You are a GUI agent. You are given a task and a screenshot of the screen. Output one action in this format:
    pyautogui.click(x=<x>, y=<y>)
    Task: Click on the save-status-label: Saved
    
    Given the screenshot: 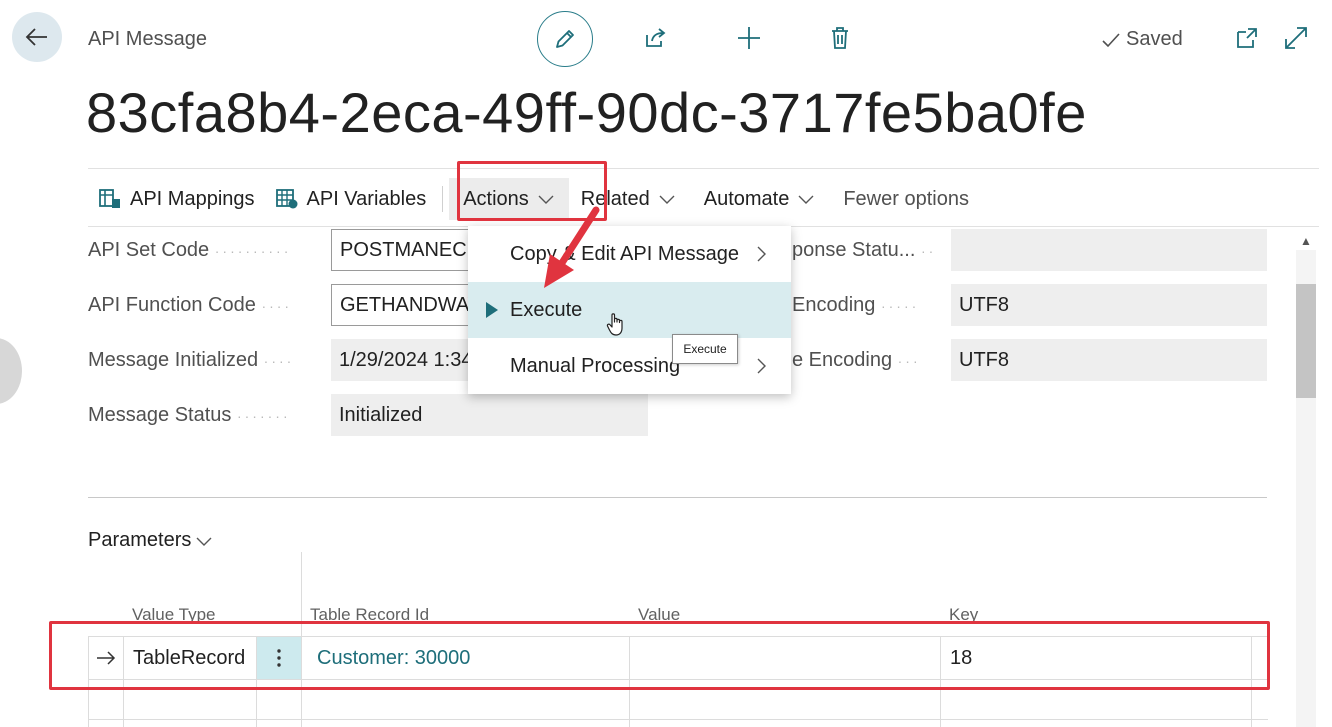 What is the action you would take?
    pyautogui.click(x=1154, y=39)
    